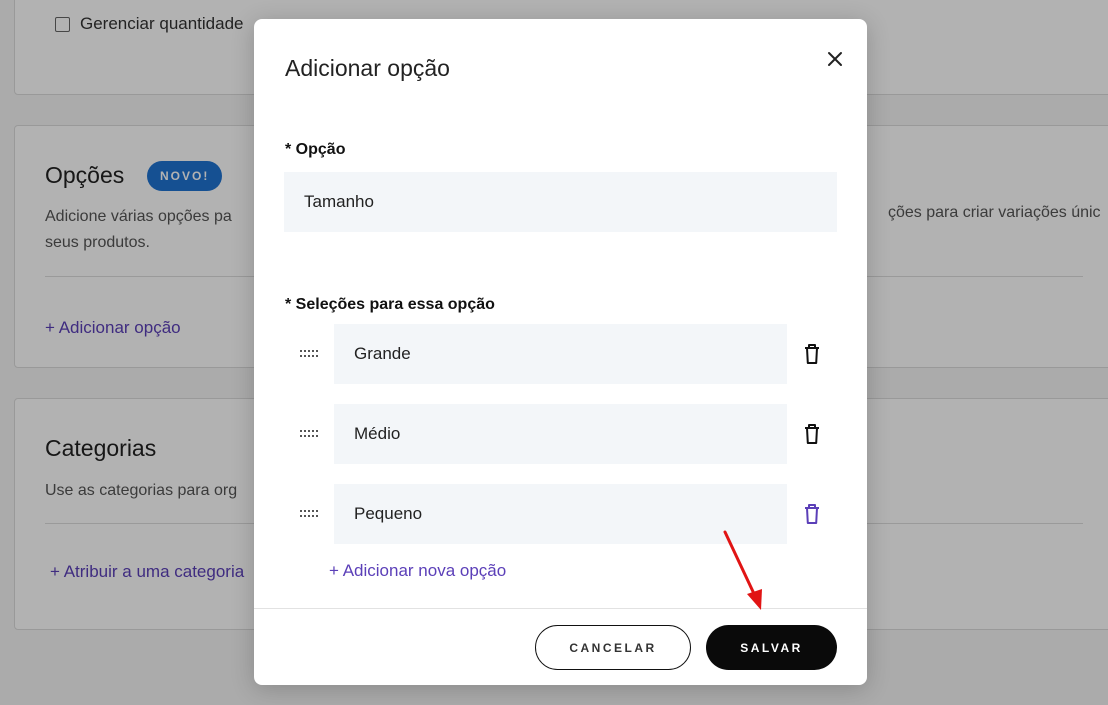  Describe the element at coordinates (367, 68) in the screenshot. I see `dialog-title: Adicionar opção` at that location.